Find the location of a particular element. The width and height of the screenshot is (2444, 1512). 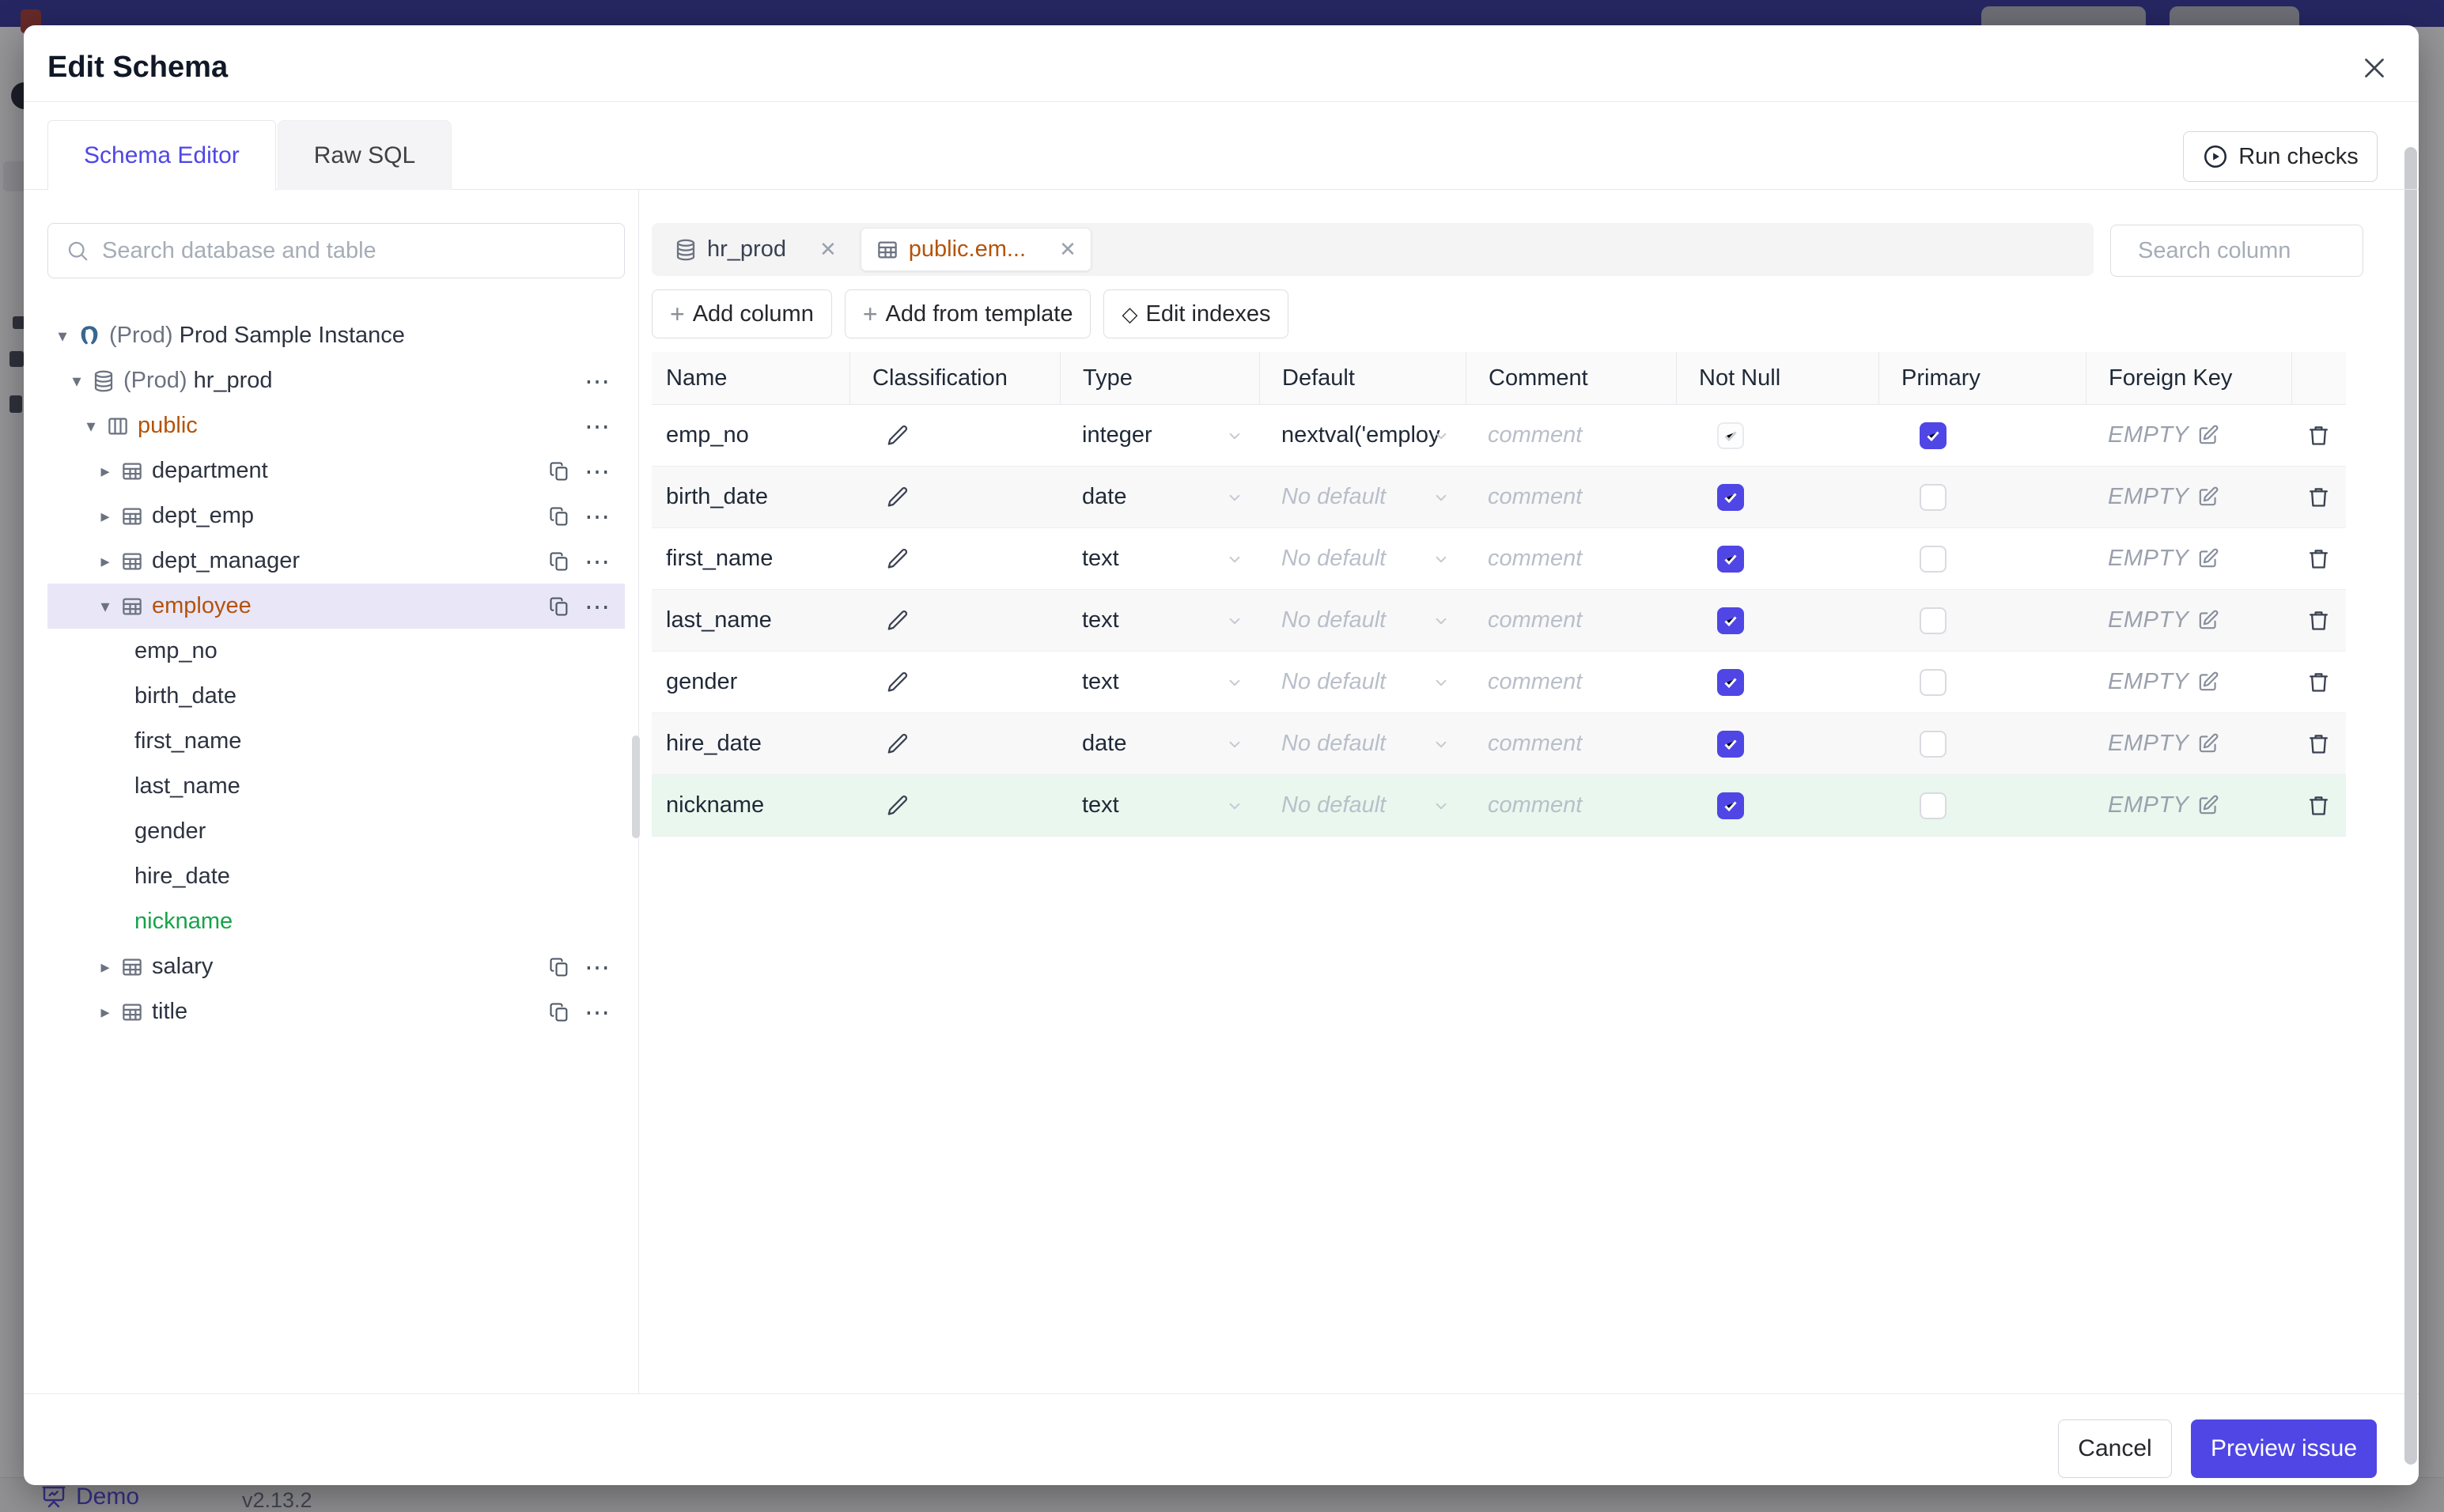

column-name: emp_no is located at coordinates (750, 435).